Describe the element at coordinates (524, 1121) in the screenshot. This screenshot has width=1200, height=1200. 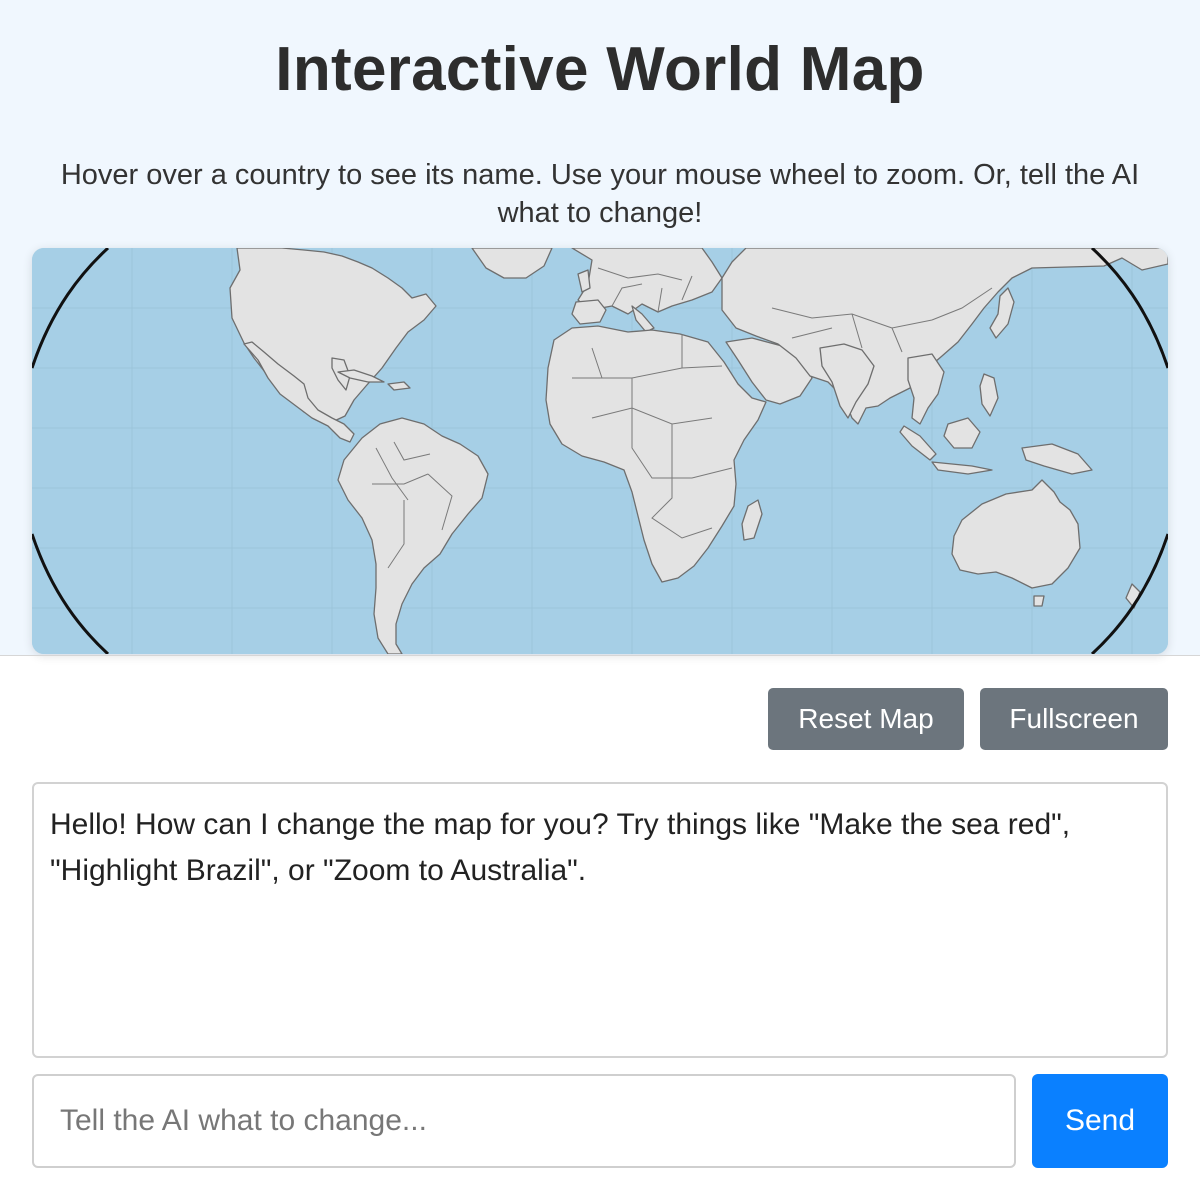
I see `chat-input` at that location.